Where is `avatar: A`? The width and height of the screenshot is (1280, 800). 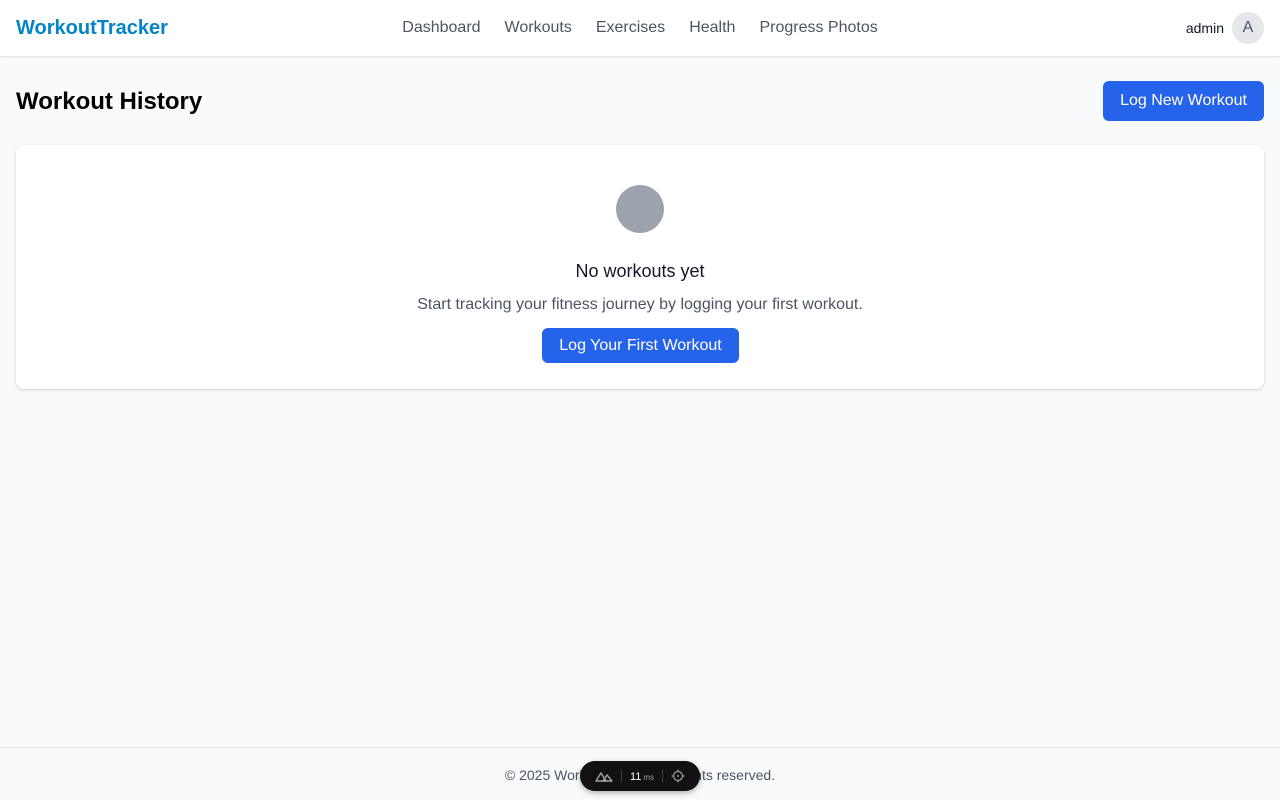
avatar: A is located at coordinates (1248, 28).